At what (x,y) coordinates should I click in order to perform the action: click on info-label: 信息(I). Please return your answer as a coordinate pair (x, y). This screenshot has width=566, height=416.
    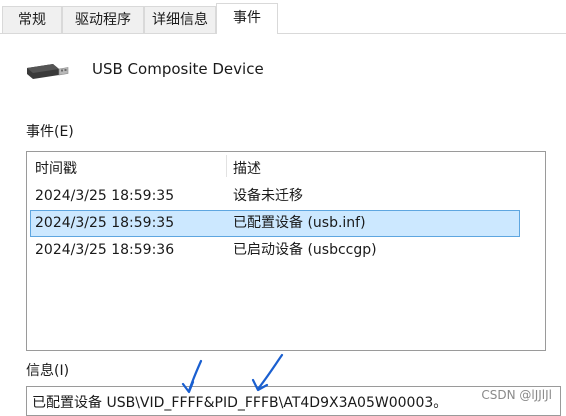
    Looking at the image, I should click on (48, 371).